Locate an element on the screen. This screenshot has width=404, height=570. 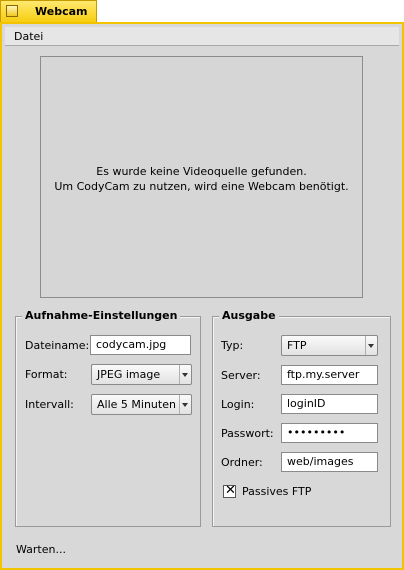
password-field: ••••••••• is located at coordinates (329, 433).